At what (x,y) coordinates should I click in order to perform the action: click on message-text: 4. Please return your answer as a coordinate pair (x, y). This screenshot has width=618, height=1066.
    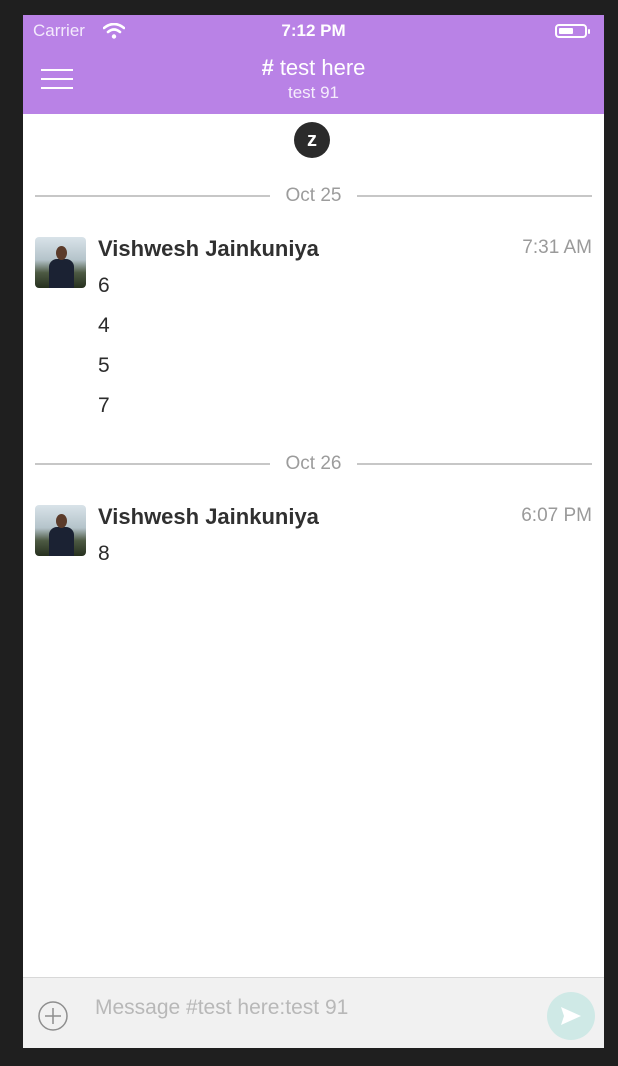
    Looking at the image, I should click on (104, 325).